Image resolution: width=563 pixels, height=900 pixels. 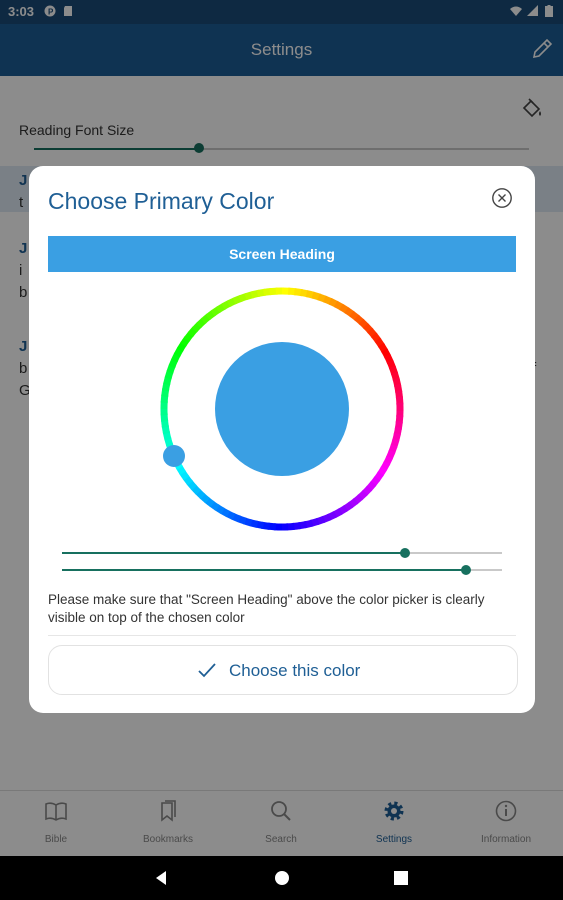 I want to click on saturation-slider-fill, so click(x=233, y=553).